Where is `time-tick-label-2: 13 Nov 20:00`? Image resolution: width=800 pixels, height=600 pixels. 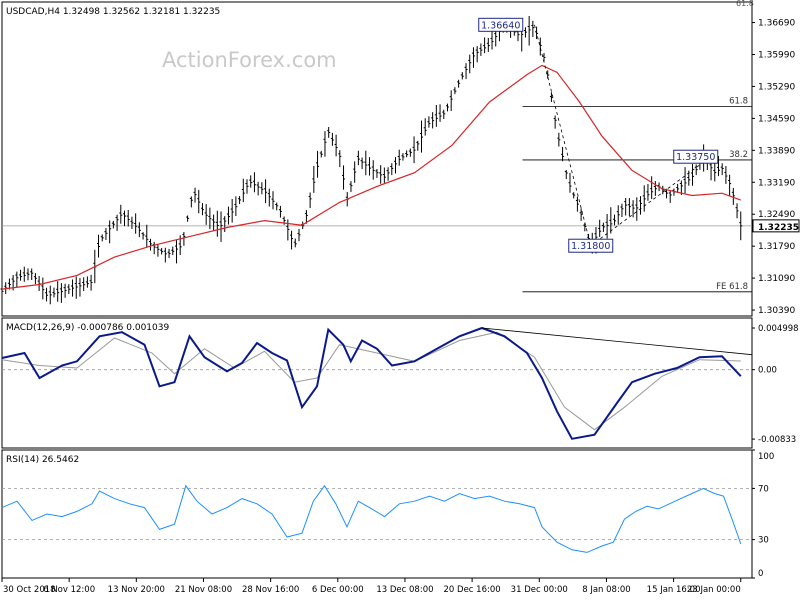 time-tick-label-2: 13 Nov 20:00 is located at coordinates (136, 590).